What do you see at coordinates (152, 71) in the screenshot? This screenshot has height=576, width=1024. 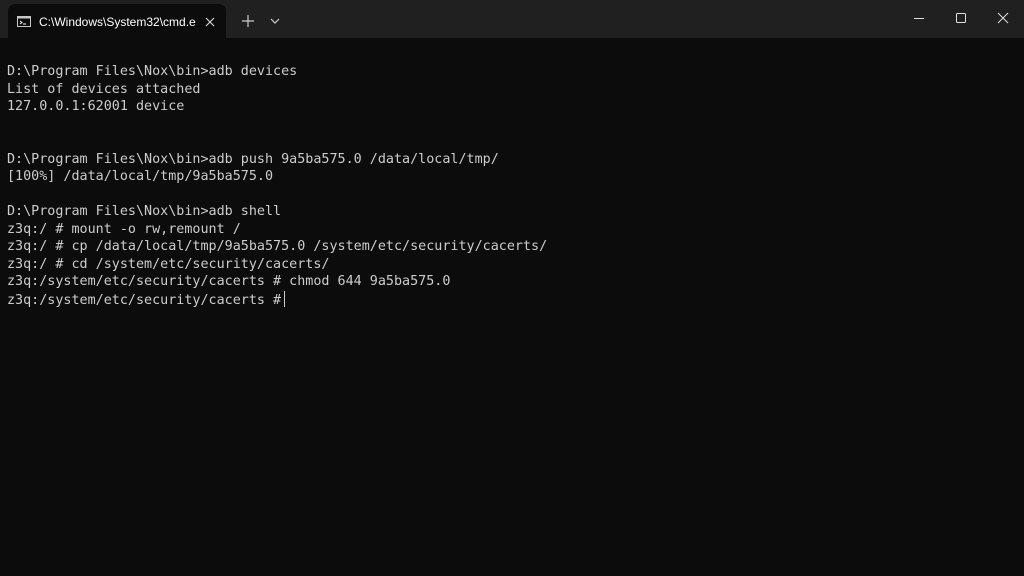 I see `console-line: D:\Program Files\Nox\bin>adb devices` at bounding box center [152, 71].